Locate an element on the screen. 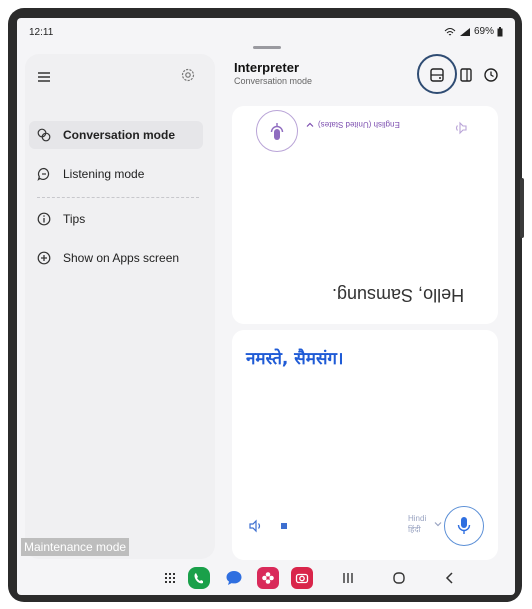 The width and height of the screenshot is (532, 609). camera-app-icon is located at coordinates (302, 578).